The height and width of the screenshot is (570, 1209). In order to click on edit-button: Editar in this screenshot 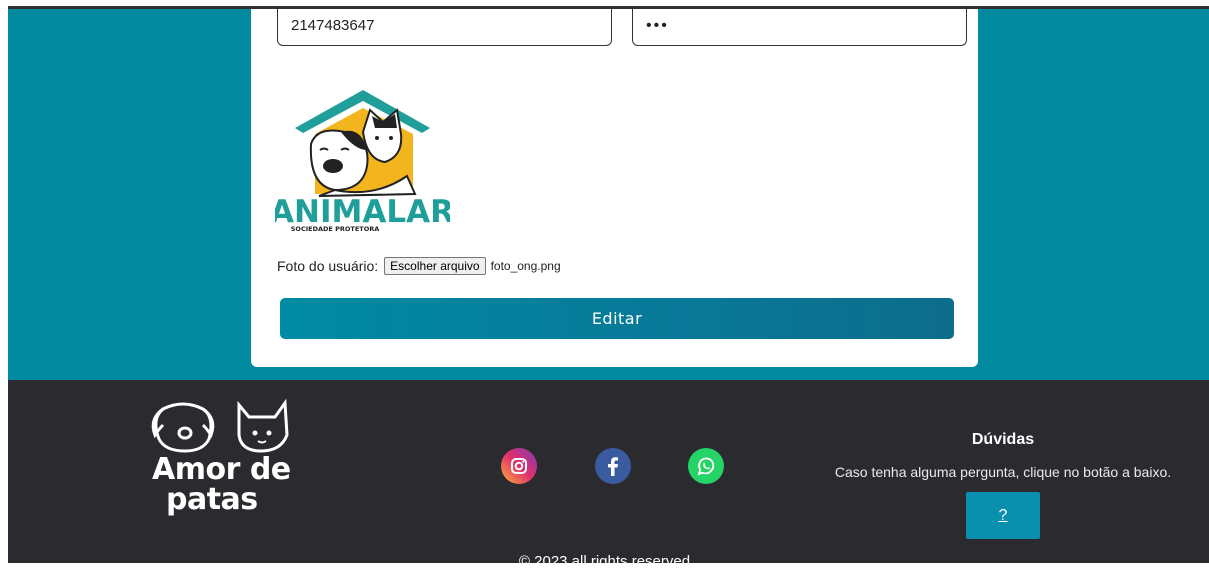, I will do `click(617, 318)`.